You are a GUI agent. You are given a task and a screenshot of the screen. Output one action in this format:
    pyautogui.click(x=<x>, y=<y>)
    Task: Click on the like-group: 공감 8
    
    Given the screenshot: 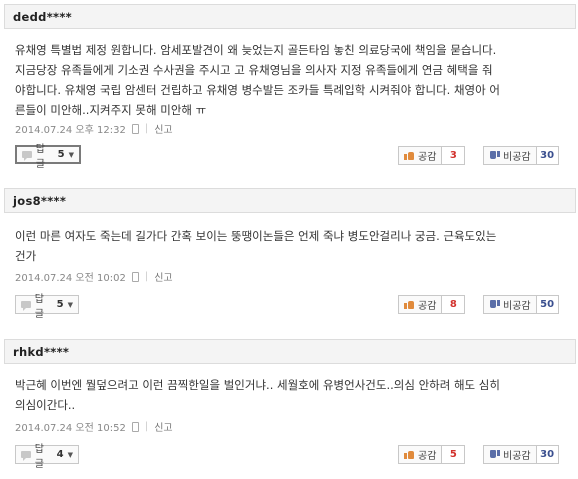 What is the action you would take?
    pyautogui.click(x=432, y=304)
    